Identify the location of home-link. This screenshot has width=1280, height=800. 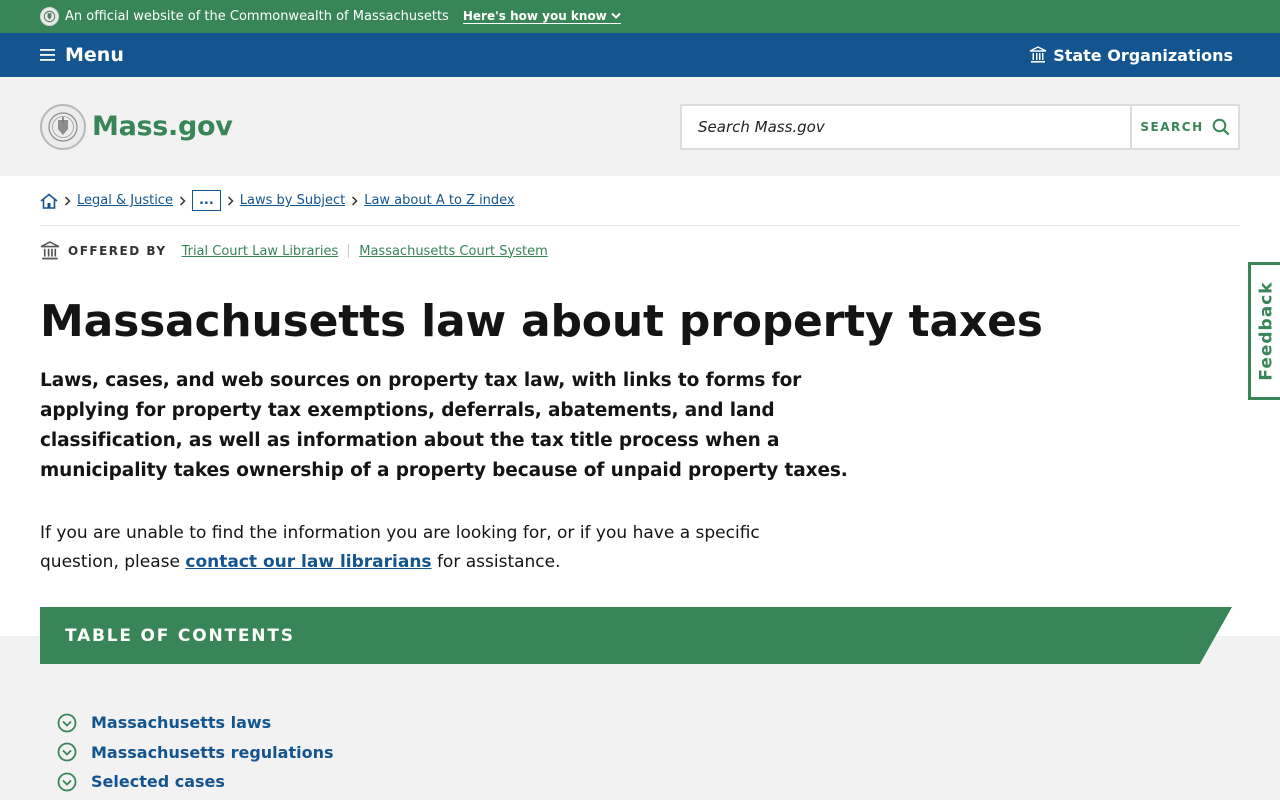
(49, 200).